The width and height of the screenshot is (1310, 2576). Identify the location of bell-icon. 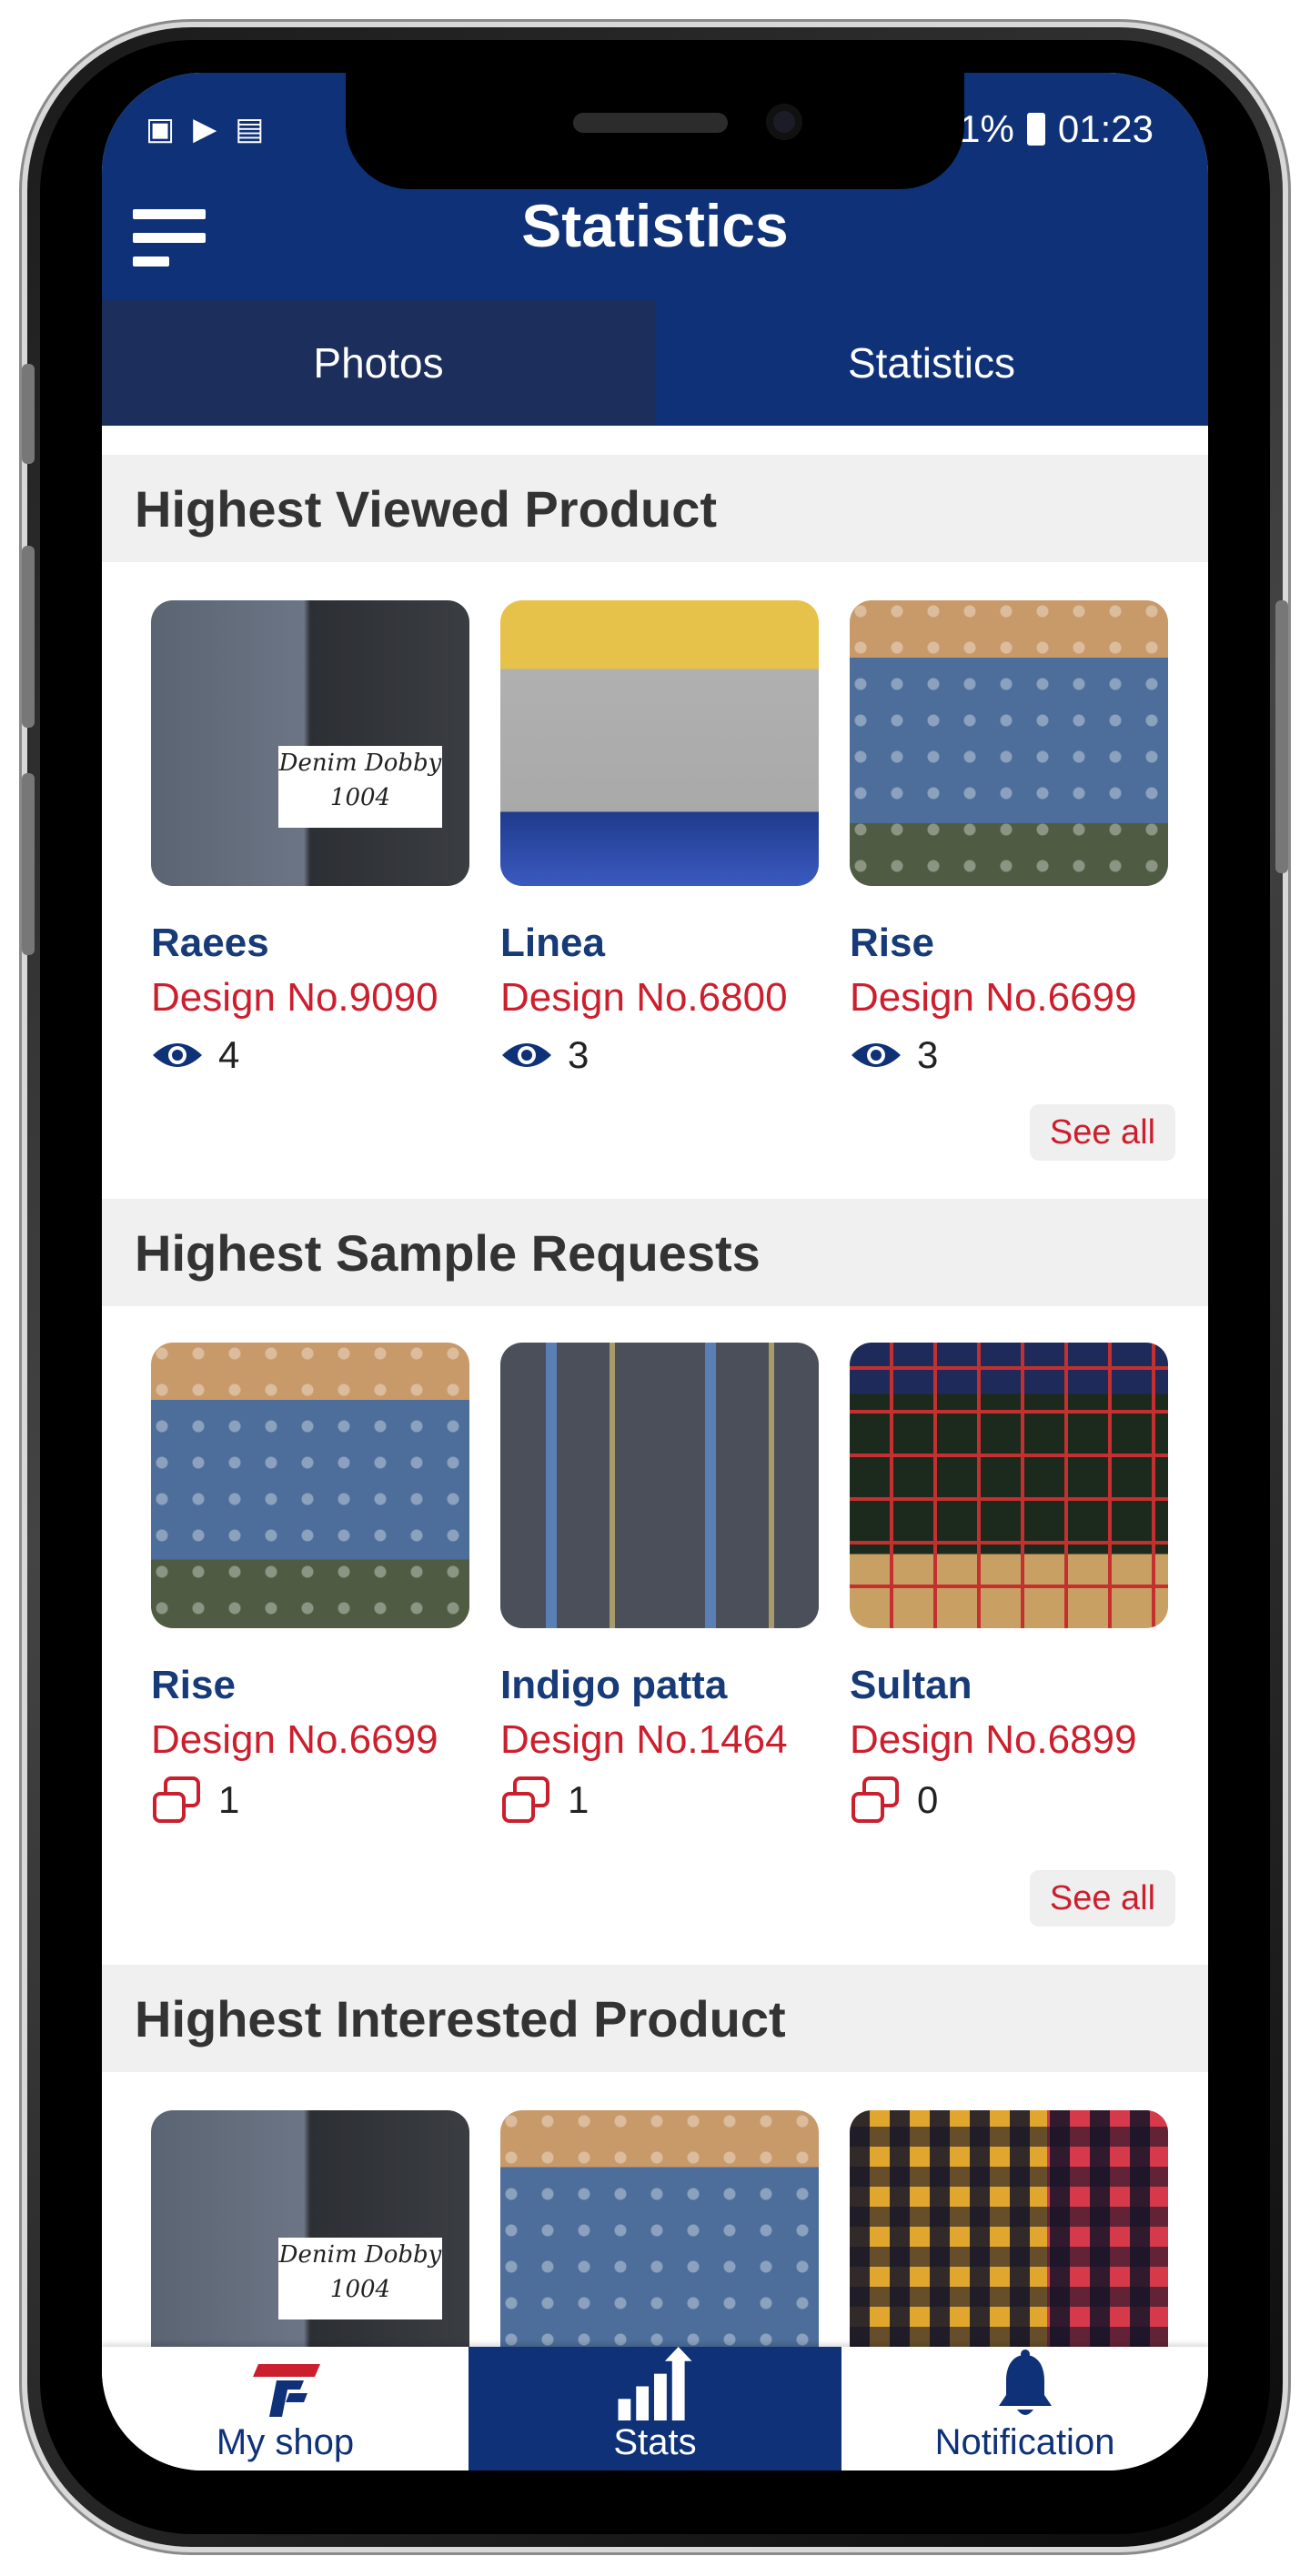
(1025, 2382).